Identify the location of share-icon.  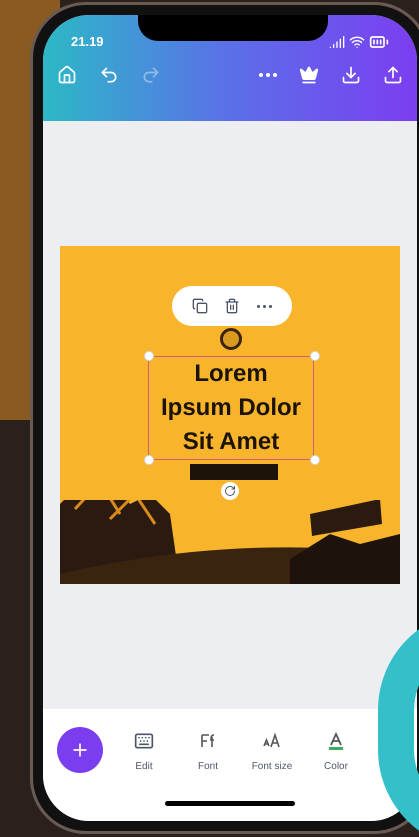
(393, 75).